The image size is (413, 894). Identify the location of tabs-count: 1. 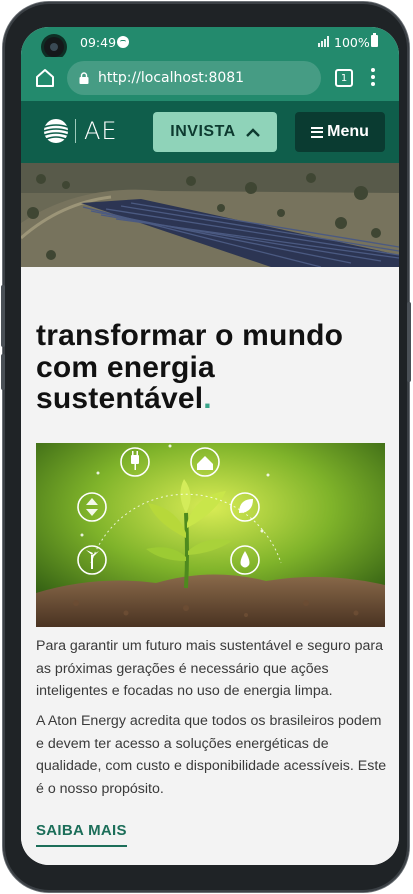
(344, 78).